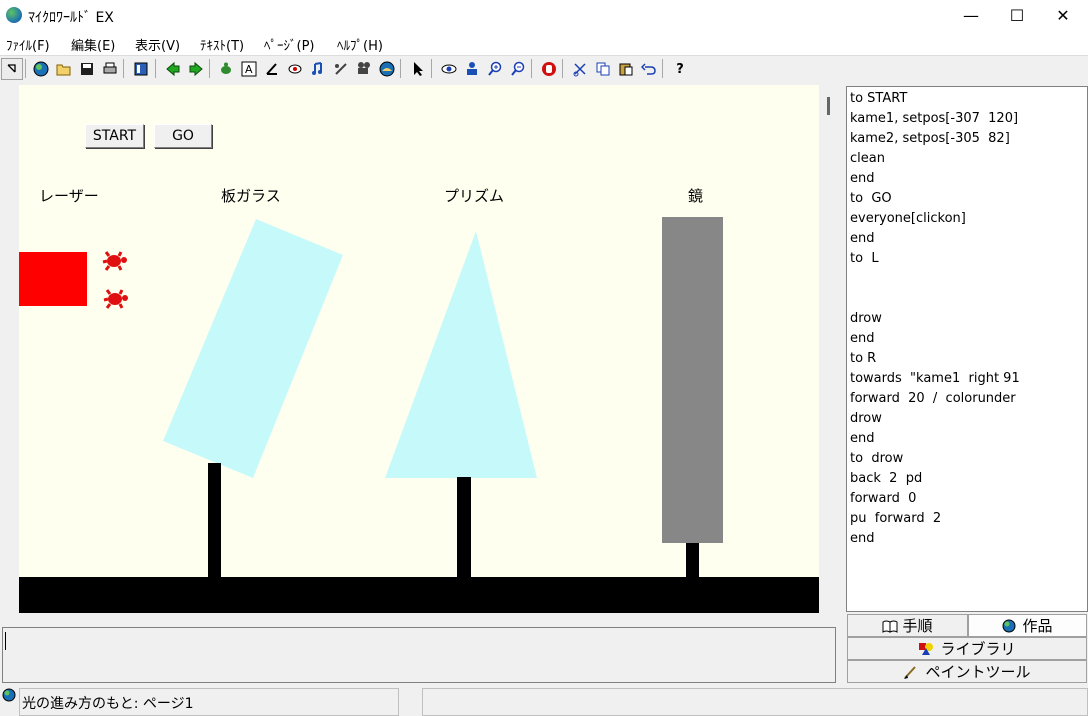 The image size is (1088, 716). What do you see at coordinates (971, 15) in the screenshot?
I see `minimize-button: —` at bounding box center [971, 15].